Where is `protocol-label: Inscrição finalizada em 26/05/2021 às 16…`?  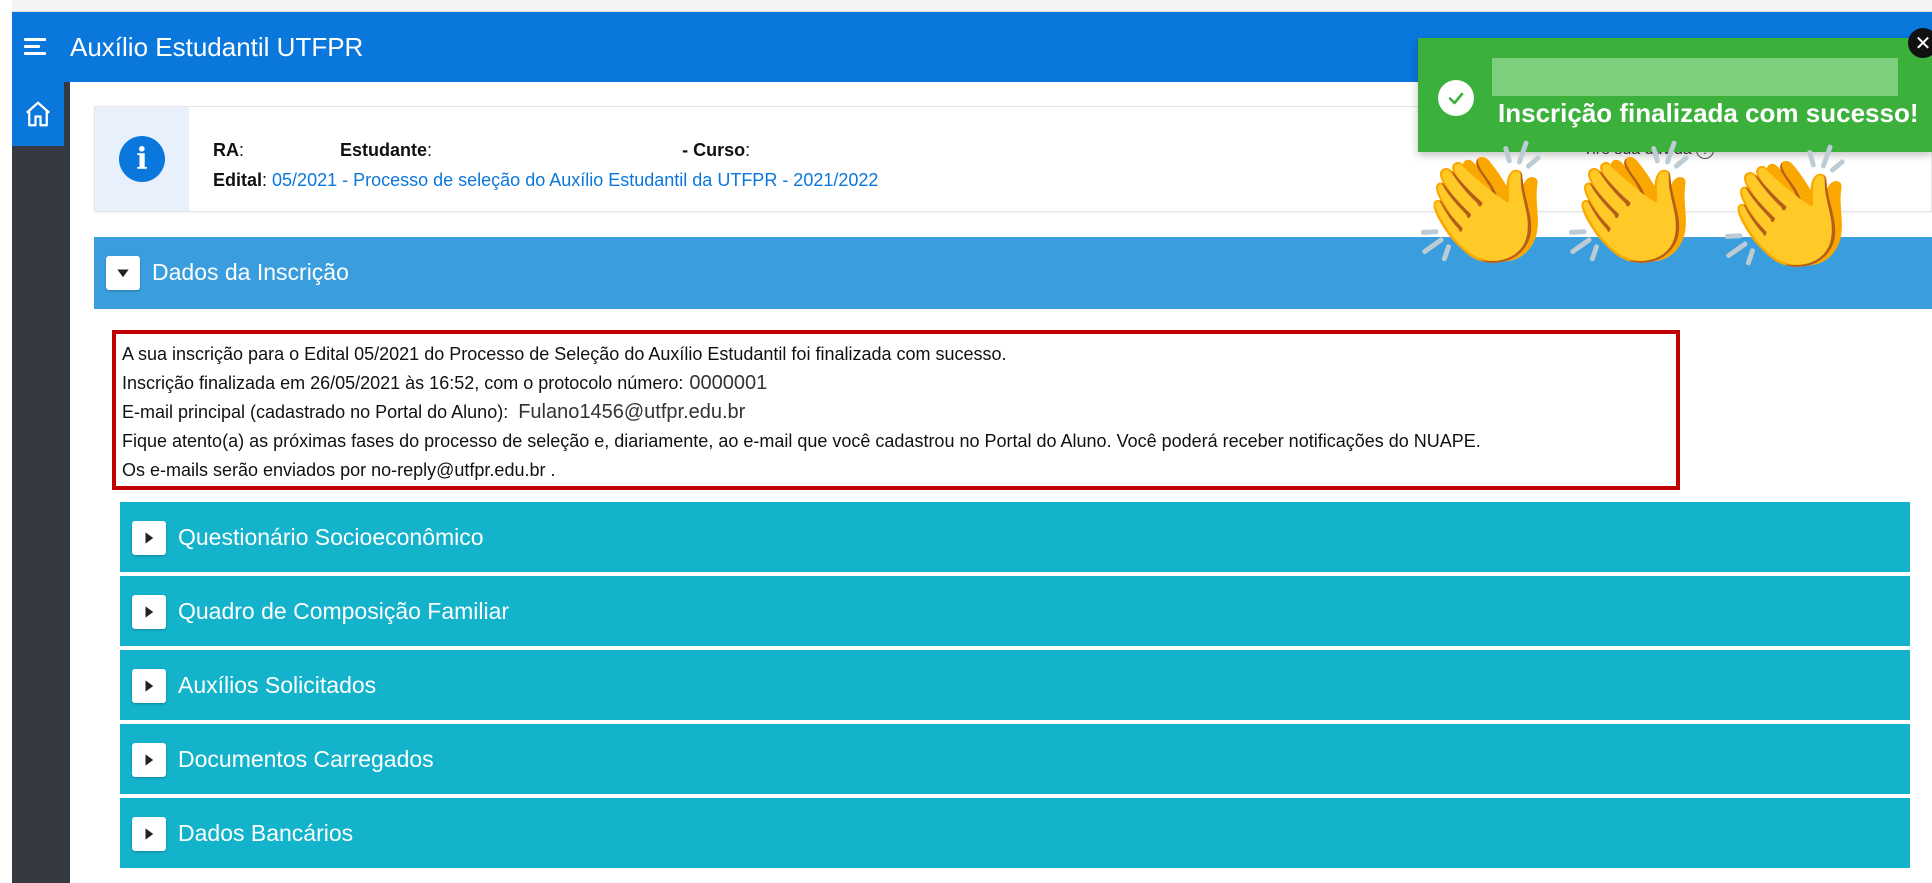
protocol-label: Inscrição finalizada em 26/05/2021 às 16… is located at coordinates (403, 383).